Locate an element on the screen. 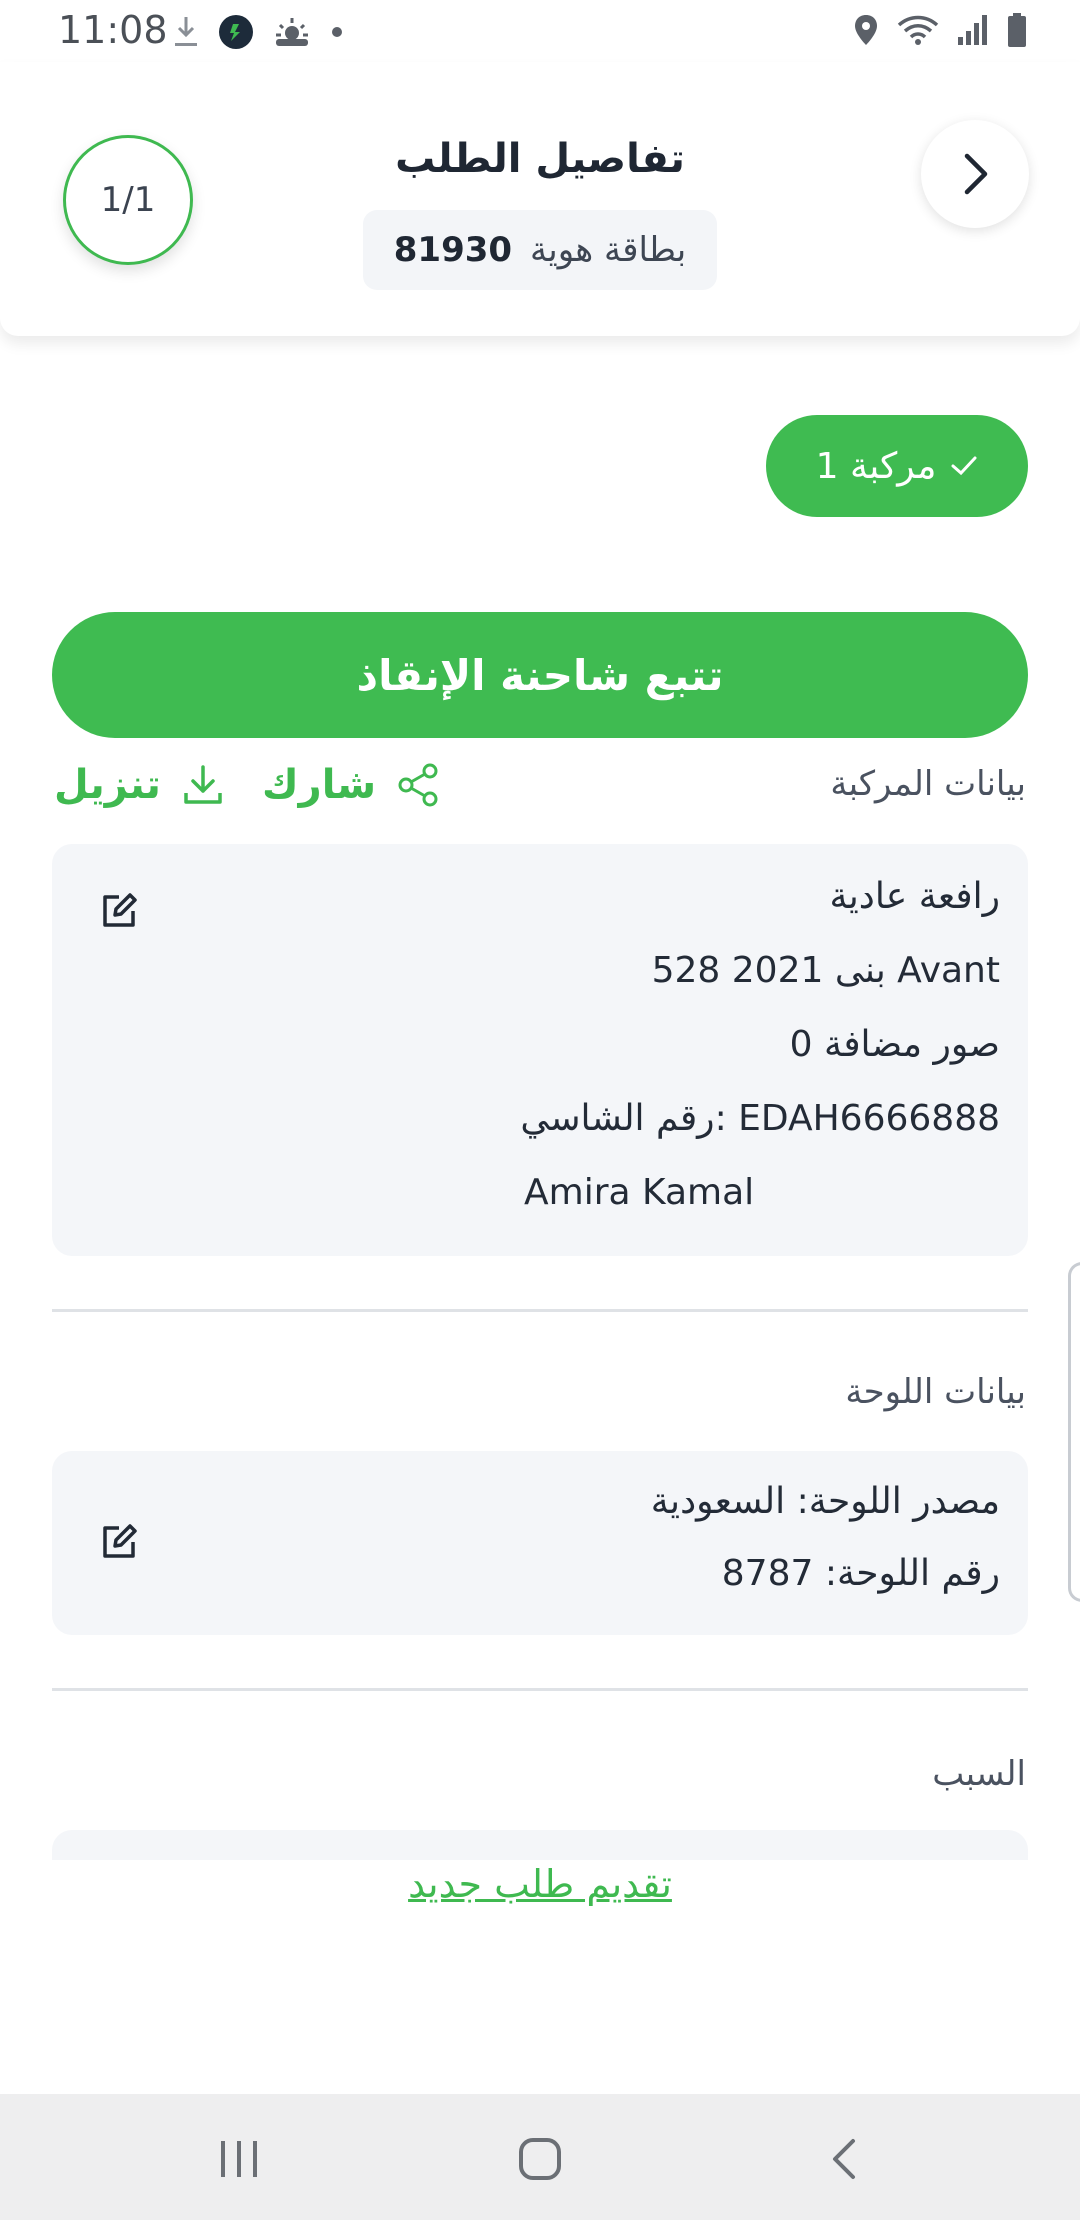  id-label: بطاقة هوية is located at coordinates (608, 250).